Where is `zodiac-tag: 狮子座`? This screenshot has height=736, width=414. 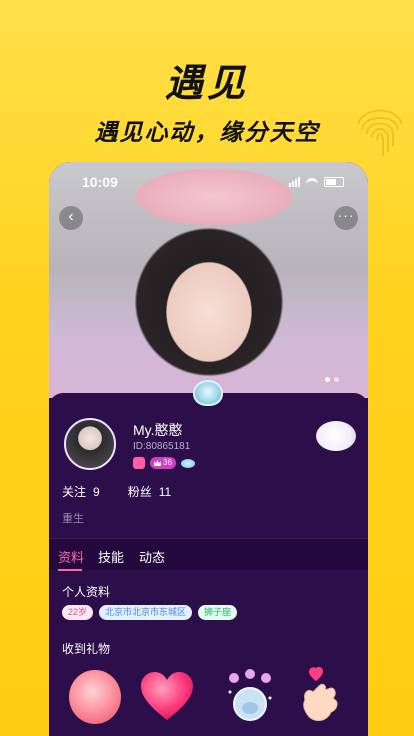 zodiac-tag: 狮子座 is located at coordinates (218, 612).